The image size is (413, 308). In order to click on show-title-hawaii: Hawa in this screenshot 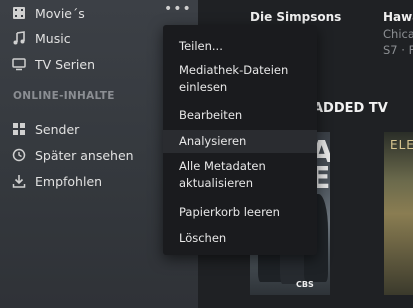, I will do `click(398, 17)`.